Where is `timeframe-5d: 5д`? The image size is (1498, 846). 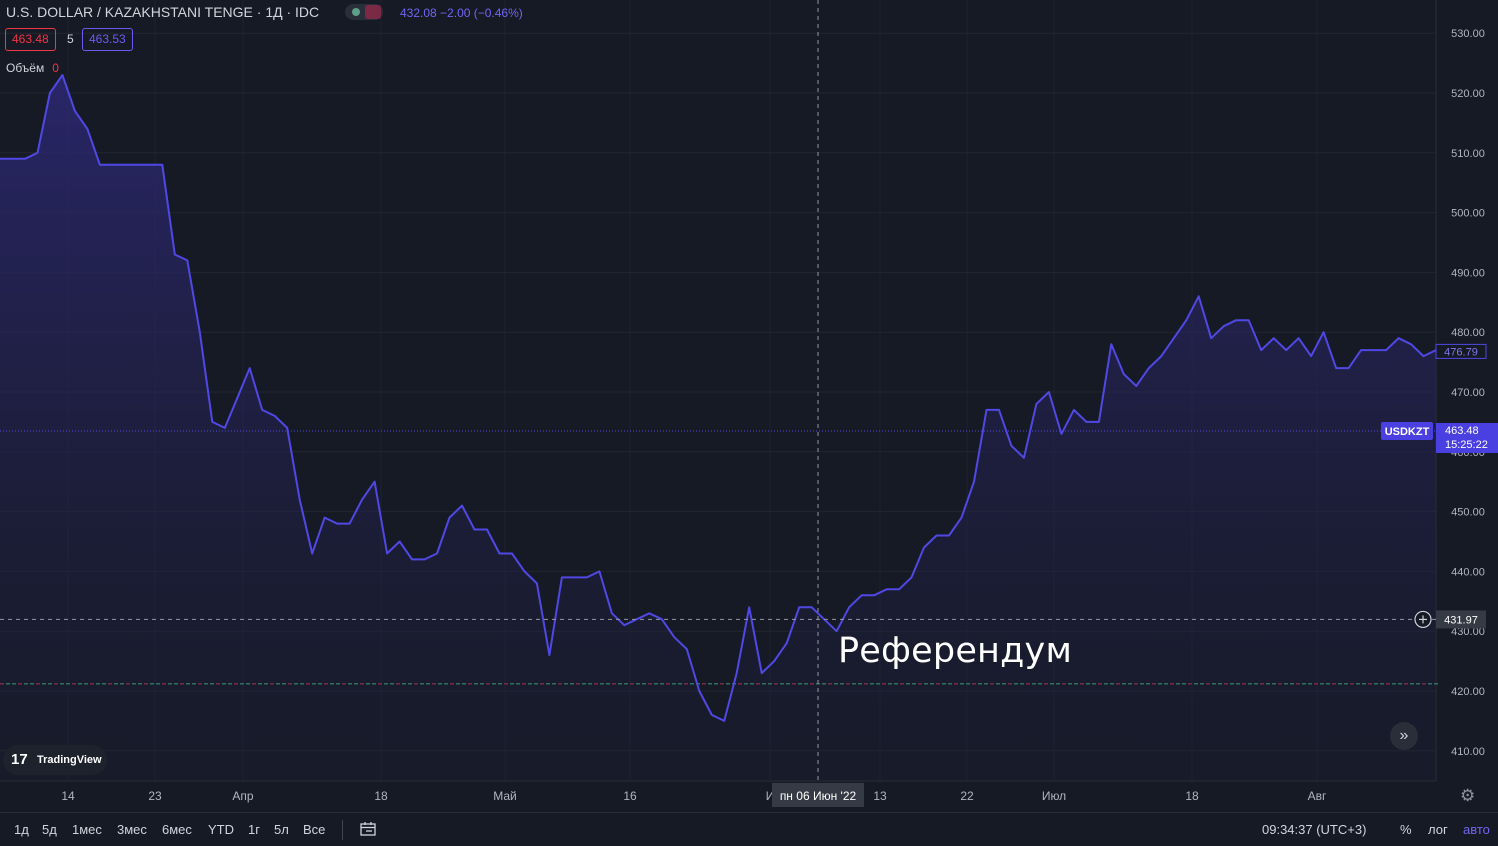 timeframe-5d: 5д is located at coordinates (49, 829).